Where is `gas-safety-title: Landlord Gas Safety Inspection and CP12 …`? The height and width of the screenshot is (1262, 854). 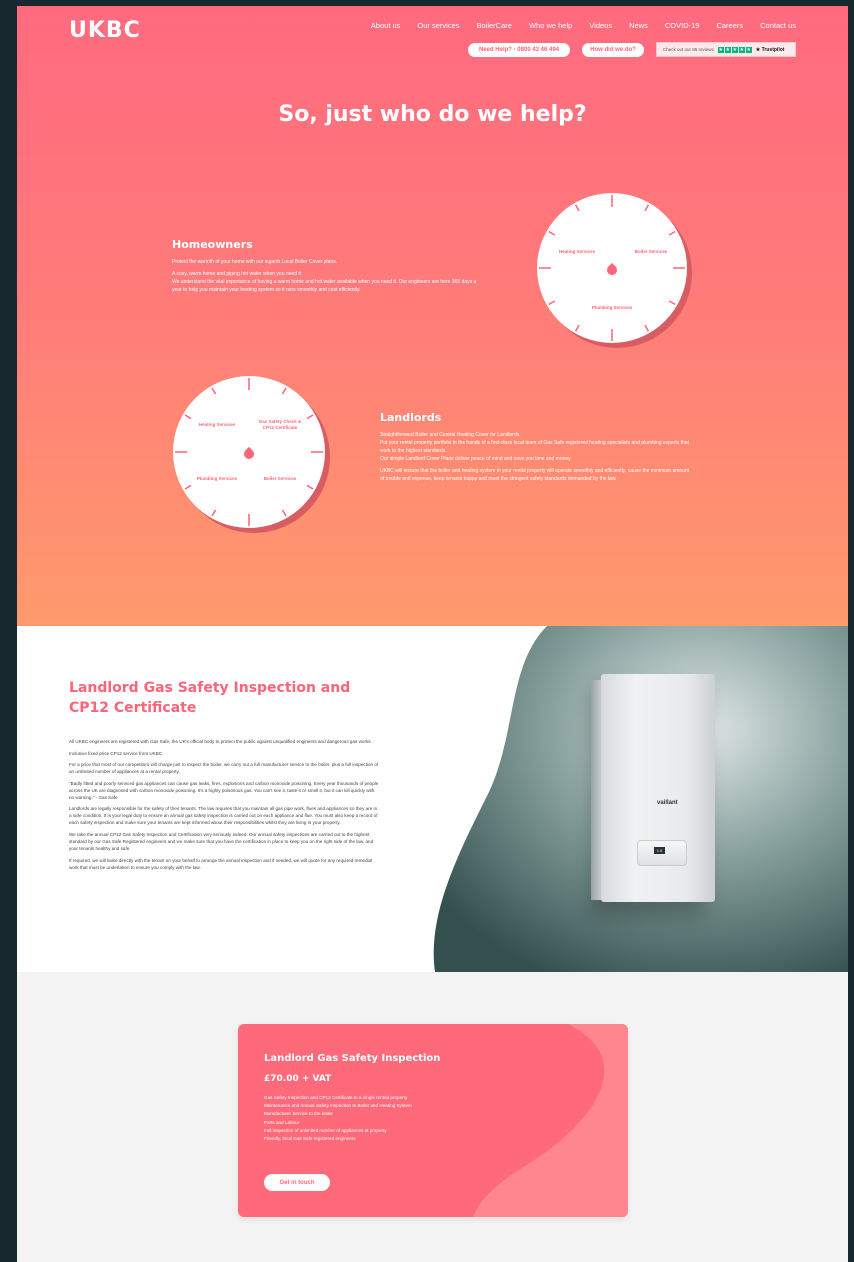
gas-safety-title: Landlord Gas Safety Inspection and CP12 … is located at coordinates (210, 698).